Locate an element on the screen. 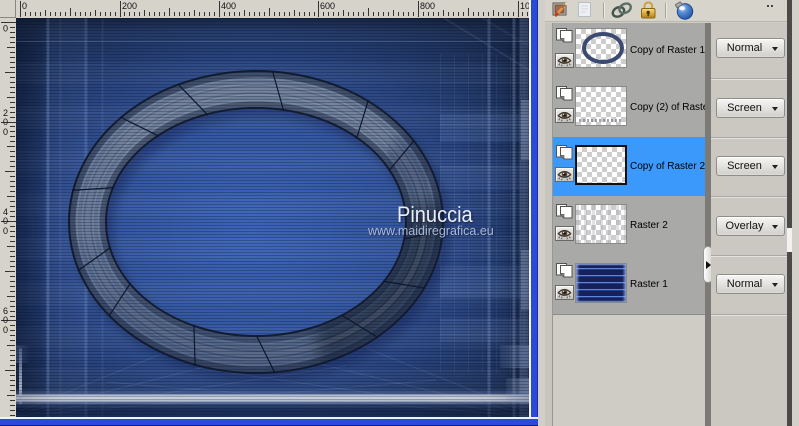 Image resolution: width=799 pixels, height=426 pixels. svg-text: 200 is located at coordinates (129, 6).